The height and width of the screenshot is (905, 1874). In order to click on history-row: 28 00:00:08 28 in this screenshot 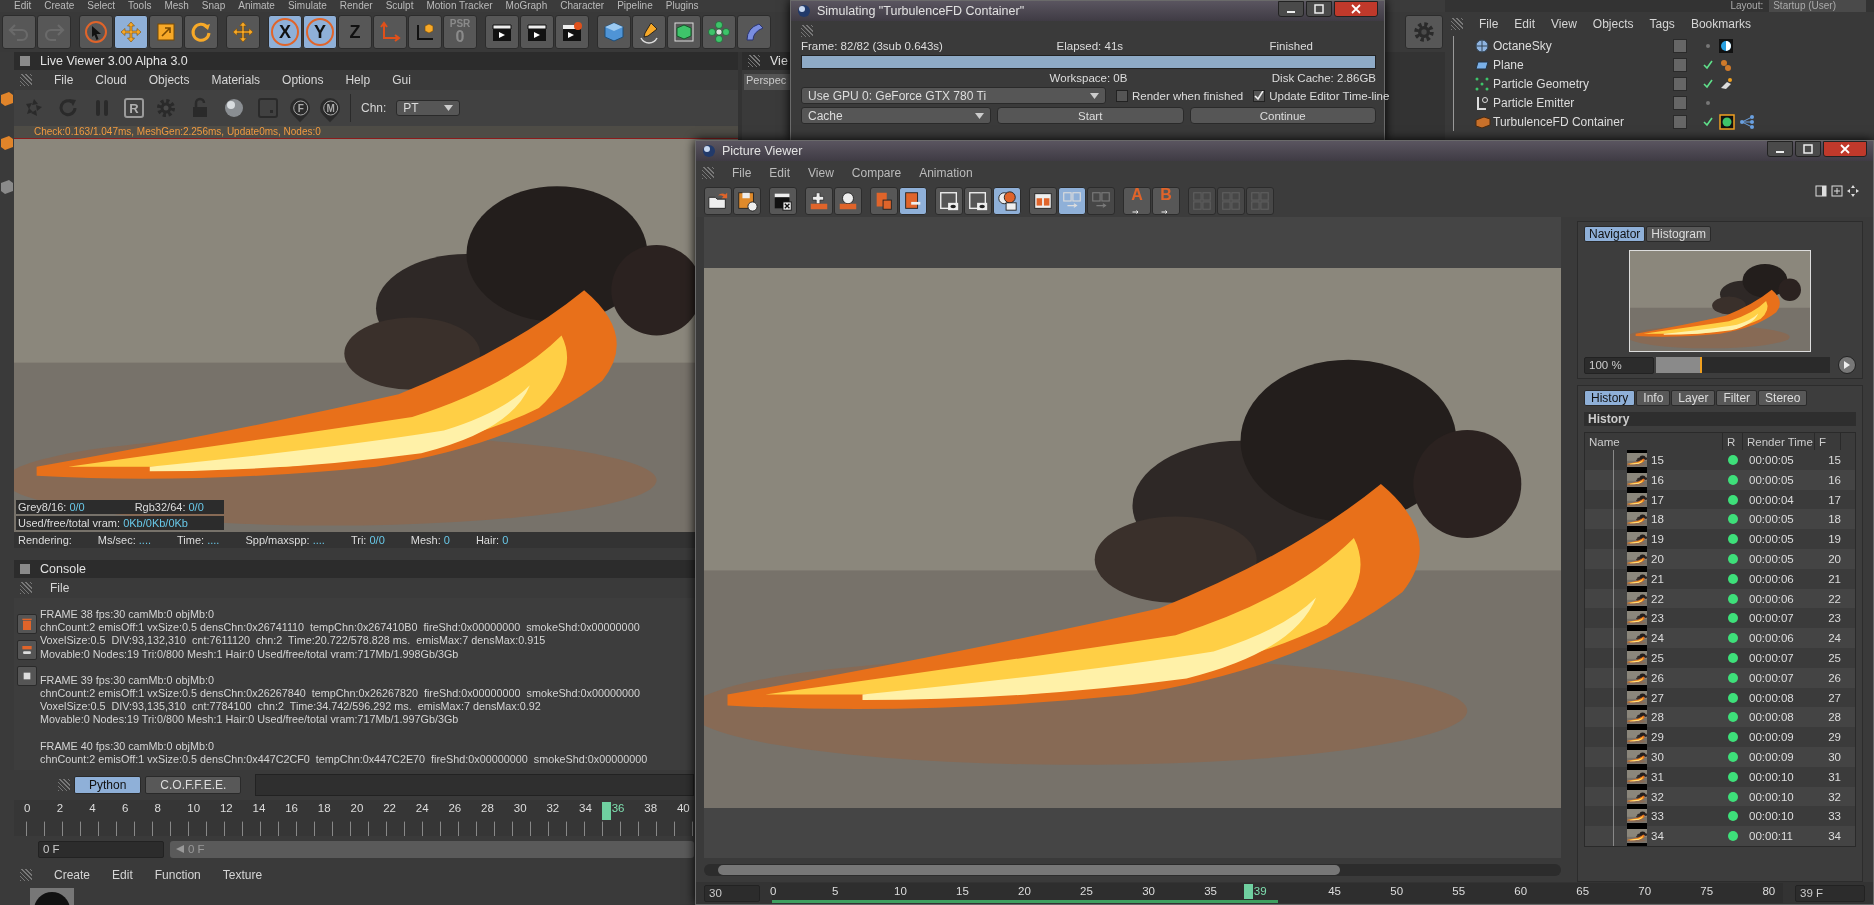, I will do `click(1720, 717)`.